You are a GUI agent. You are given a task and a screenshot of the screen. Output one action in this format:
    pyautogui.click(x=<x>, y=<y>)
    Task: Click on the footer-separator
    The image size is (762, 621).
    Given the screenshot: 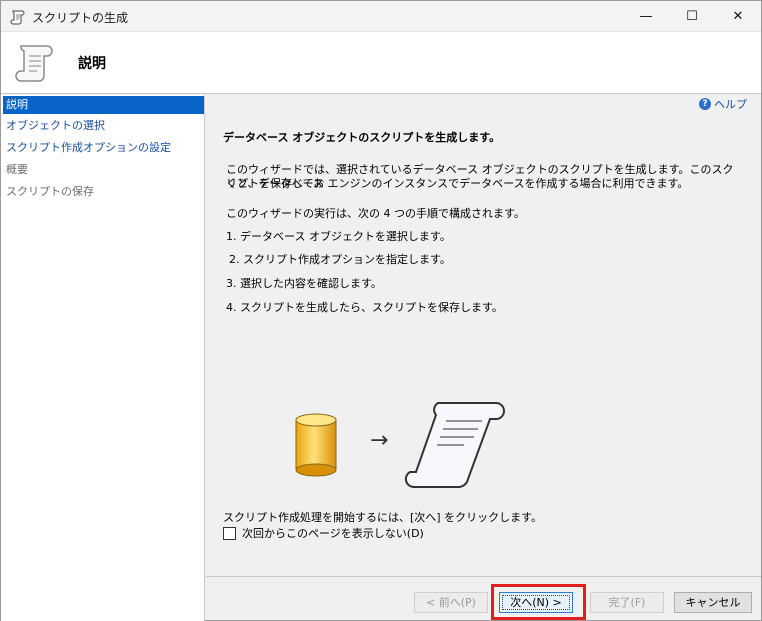 What is the action you would take?
    pyautogui.click(x=483, y=576)
    